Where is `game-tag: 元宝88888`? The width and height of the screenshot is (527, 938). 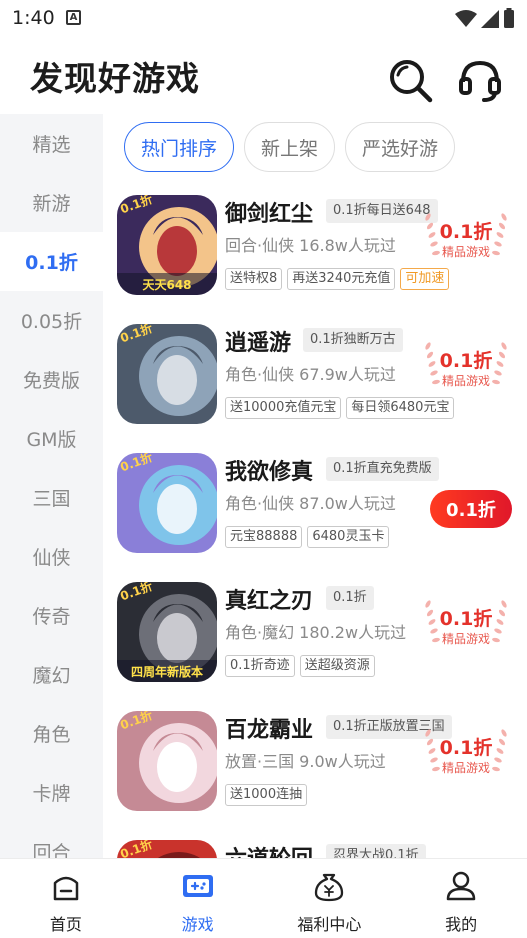
game-tag: 元宝88888 is located at coordinates (264, 537).